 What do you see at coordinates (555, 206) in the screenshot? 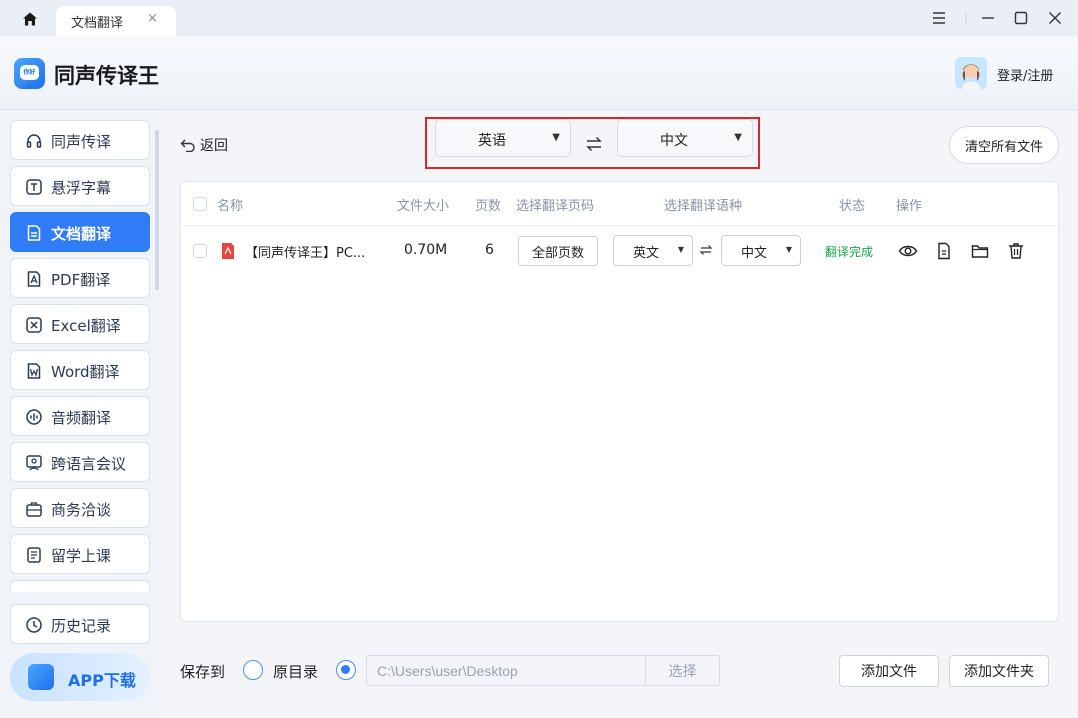
I see `header-page-select: 选择翻译页码` at bounding box center [555, 206].